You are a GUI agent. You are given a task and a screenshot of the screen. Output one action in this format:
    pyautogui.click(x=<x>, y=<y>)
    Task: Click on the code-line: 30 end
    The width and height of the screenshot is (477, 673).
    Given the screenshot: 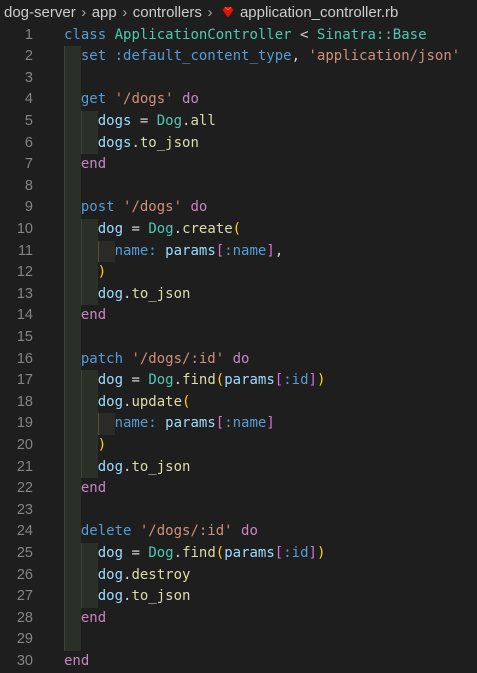 What is the action you would take?
    pyautogui.click(x=238, y=662)
    